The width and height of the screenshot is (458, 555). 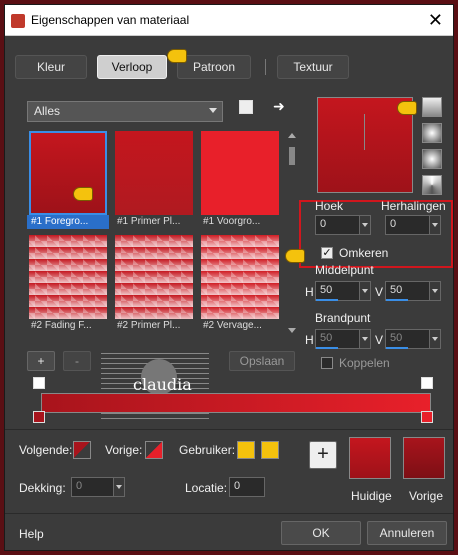 I want to click on remove-gradient-button: -, so click(x=77, y=361).